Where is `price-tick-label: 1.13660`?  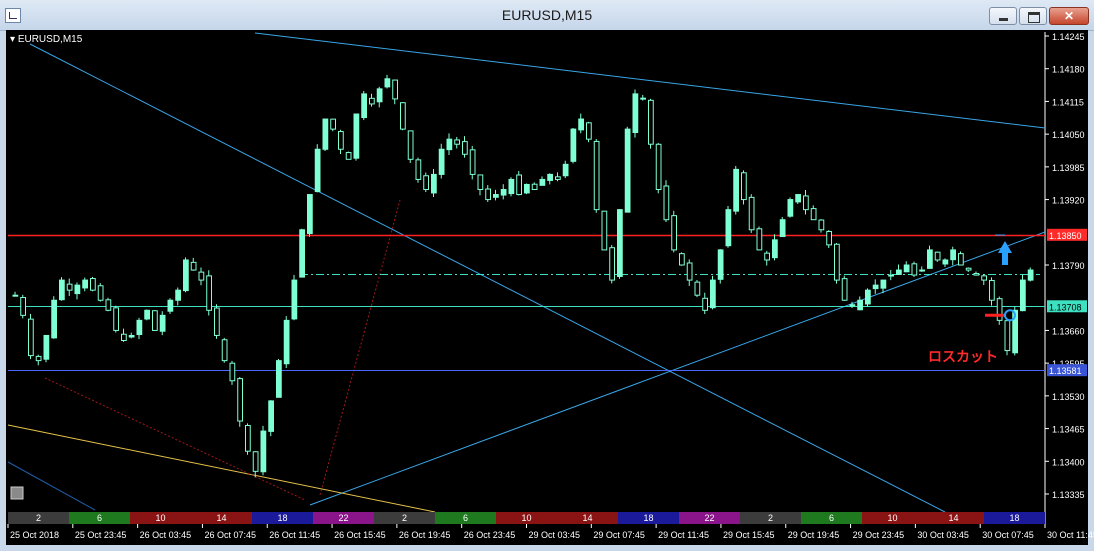
price-tick-label: 1.13660 is located at coordinates (1068, 331).